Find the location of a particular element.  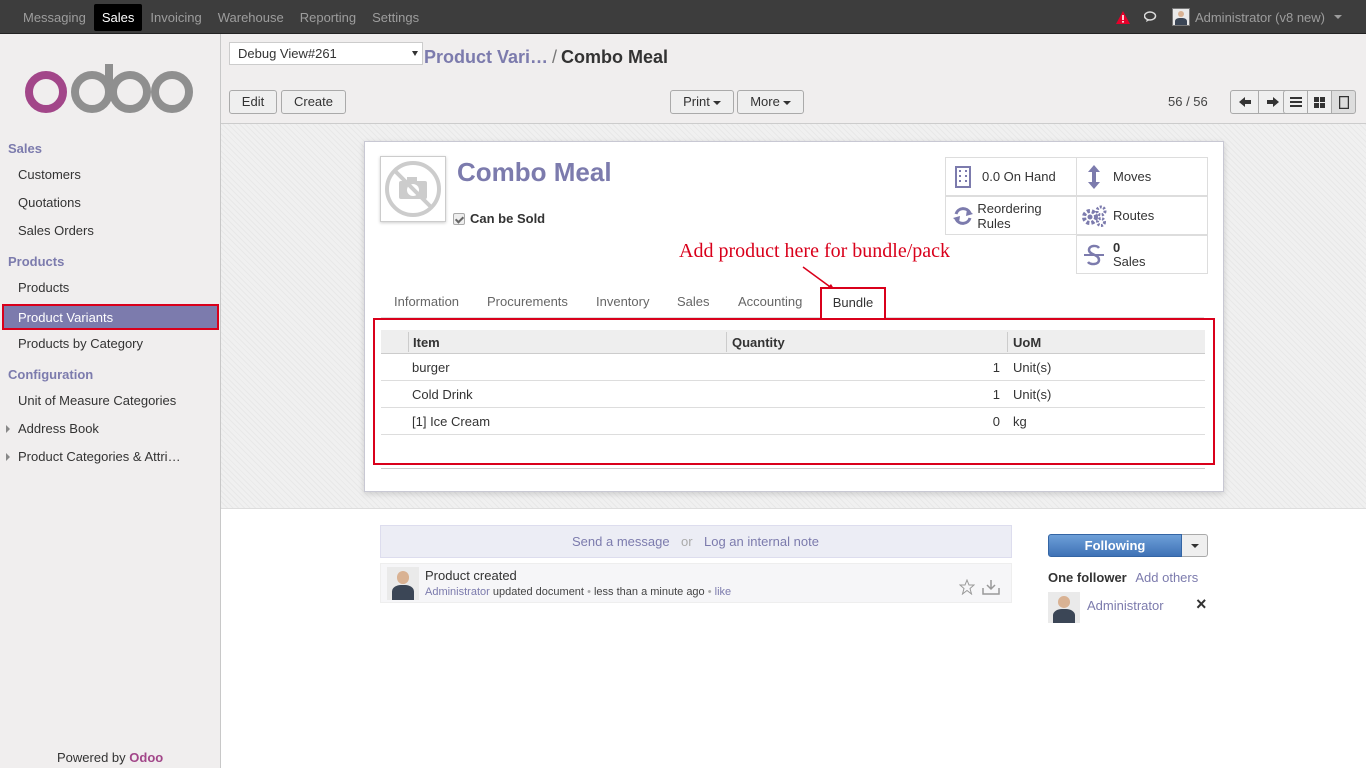

user-name: Administrator (v8 new) is located at coordinates (1259, 17).